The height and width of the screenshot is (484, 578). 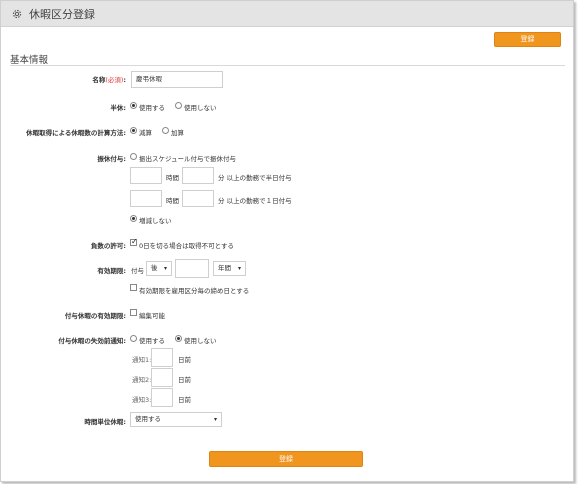 What do you see at coordinates (134, 241) in the screenshot?
I see `negative-checkbox` at bounding box center [134, 241].